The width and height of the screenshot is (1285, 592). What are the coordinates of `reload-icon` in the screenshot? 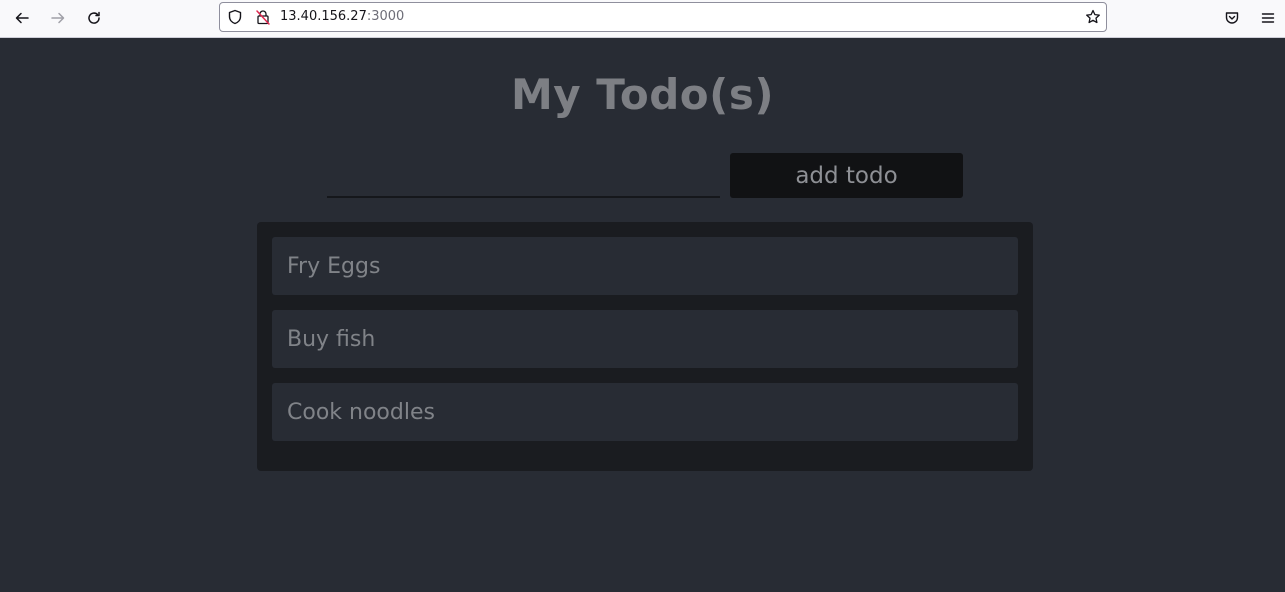 It's located at (94, 17).